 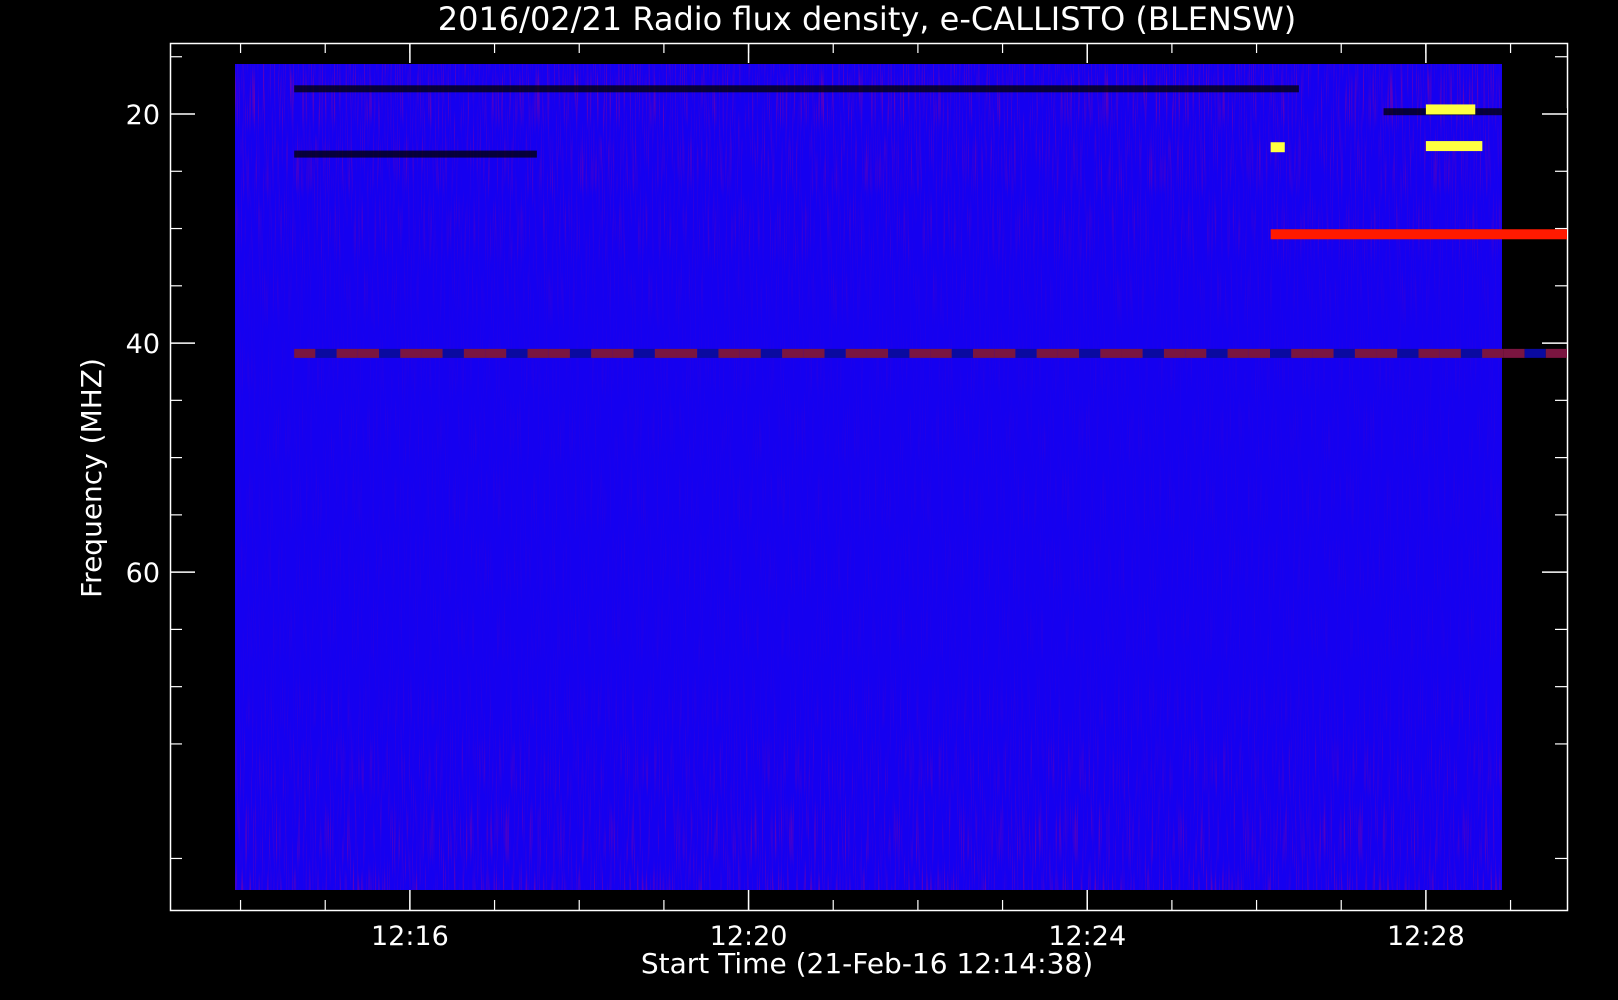 I want to click on y-tick-label: 40, so click(x=143, y=344).